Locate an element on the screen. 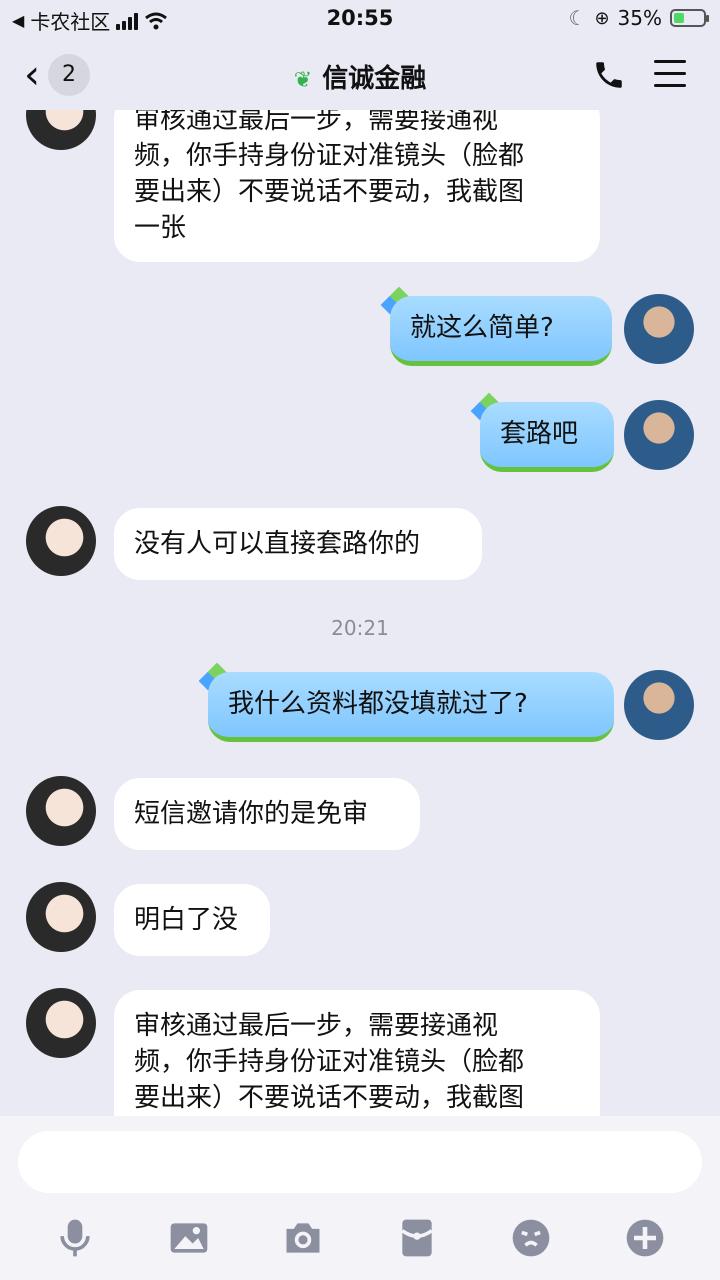 This screenshot has height=1280, width=720. rotation-lock-icon: ⊕ is located at coordinates (602, 18).